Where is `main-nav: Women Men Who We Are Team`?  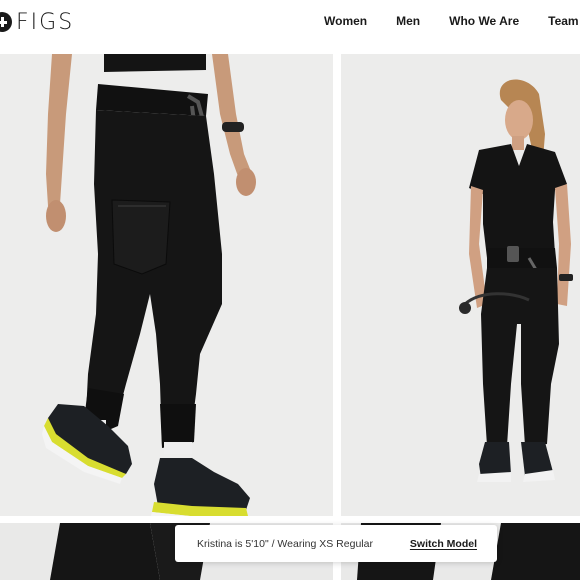 main-nav: Women Men Who We Are Team is located at coordinates (452, 21).